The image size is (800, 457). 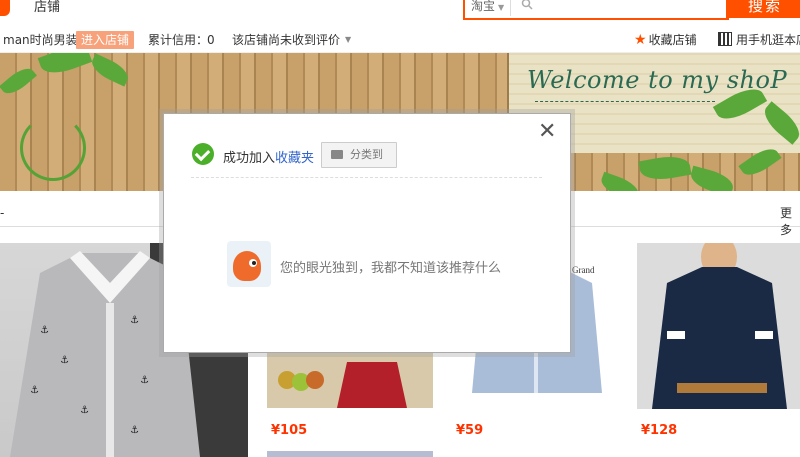 What do you see at coordinates (294, 158) in the screenshot?
I see `favorites-link: 收藏夹` at bounding box center [294, 158].